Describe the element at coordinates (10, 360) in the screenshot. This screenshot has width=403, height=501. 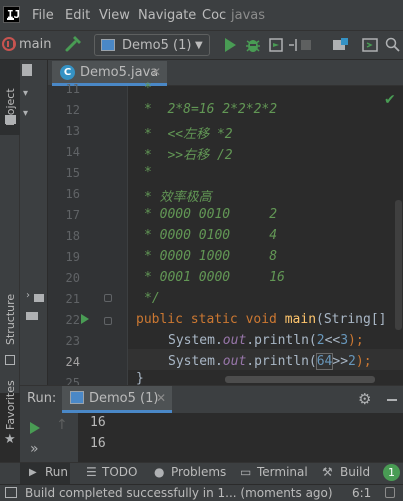
I see `structure-icon` at that location.